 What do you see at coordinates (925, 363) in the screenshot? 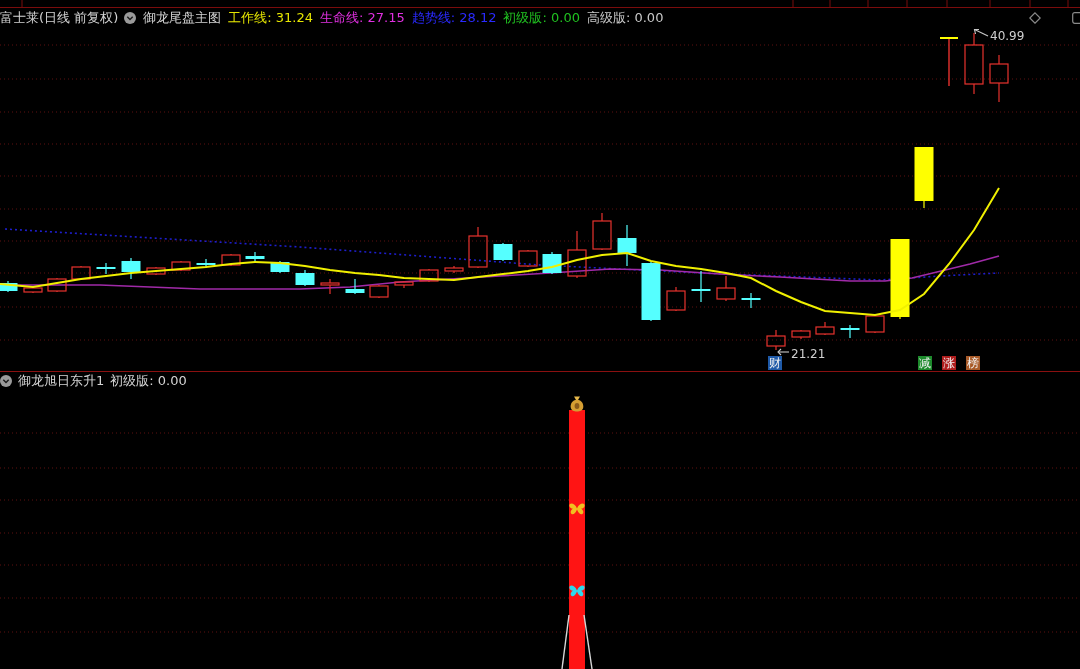
I see `signal-tag: 减` at bounding box center [925, 363].